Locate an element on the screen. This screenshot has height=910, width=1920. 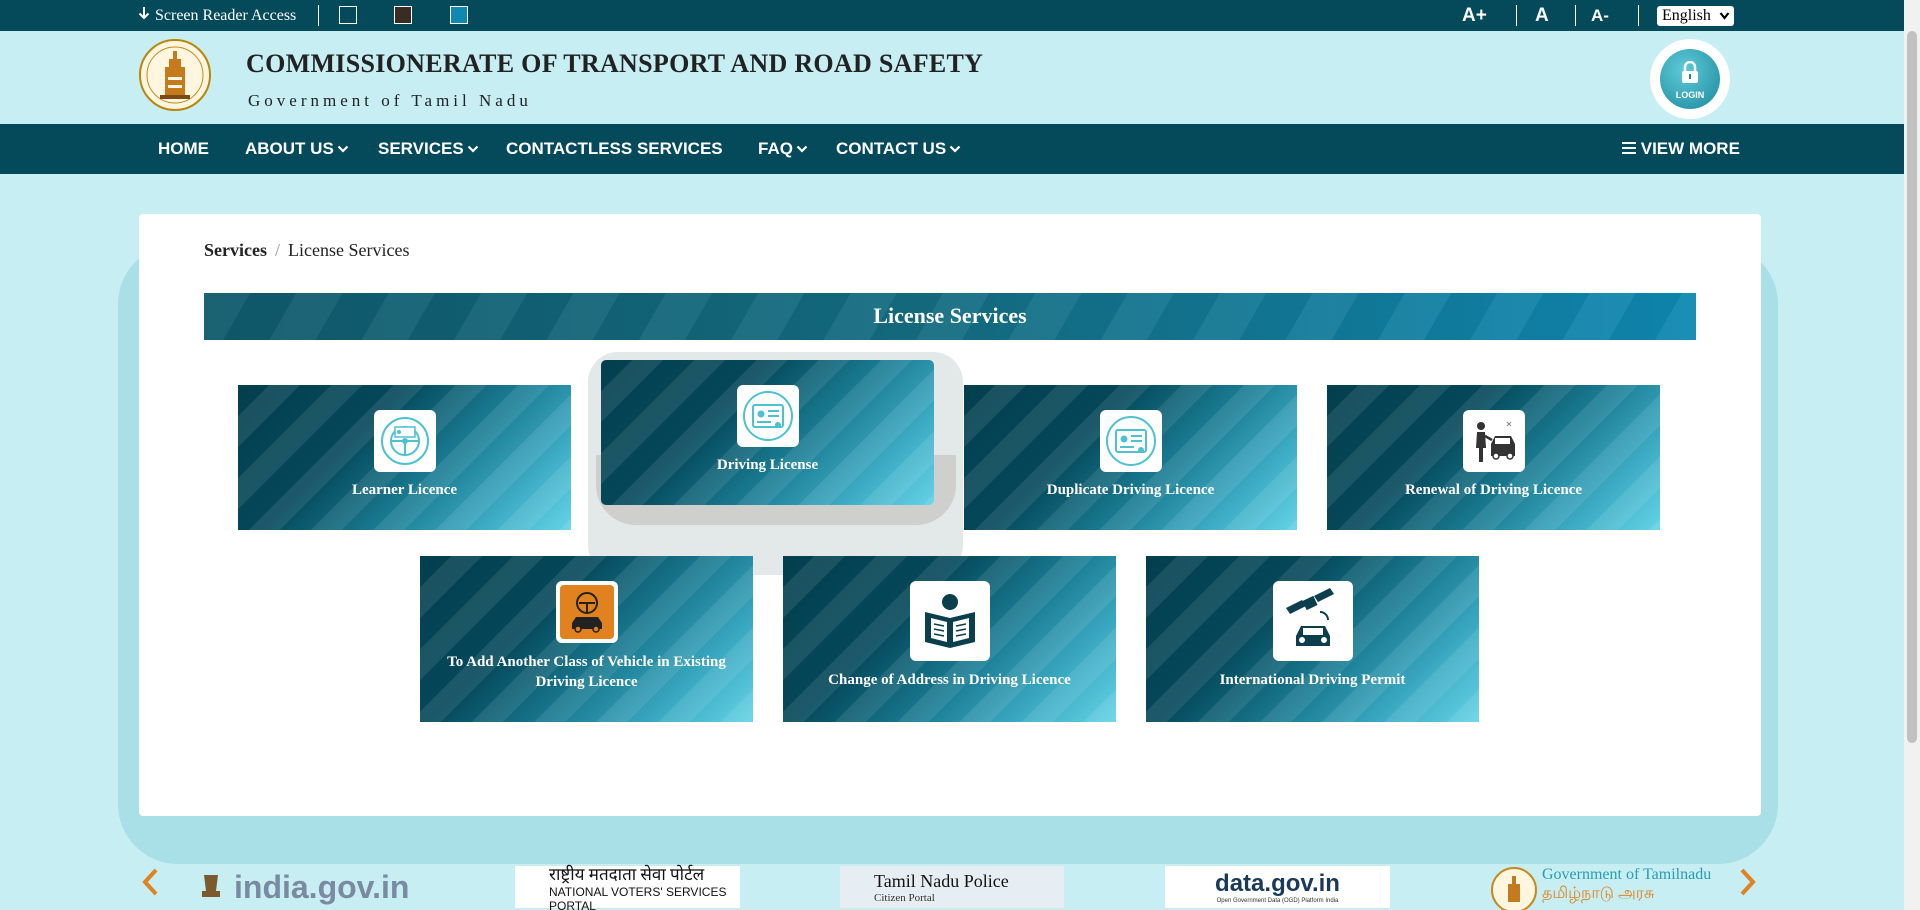
nav-contact-us: CONTACT US is located at coordinates (898, 149).